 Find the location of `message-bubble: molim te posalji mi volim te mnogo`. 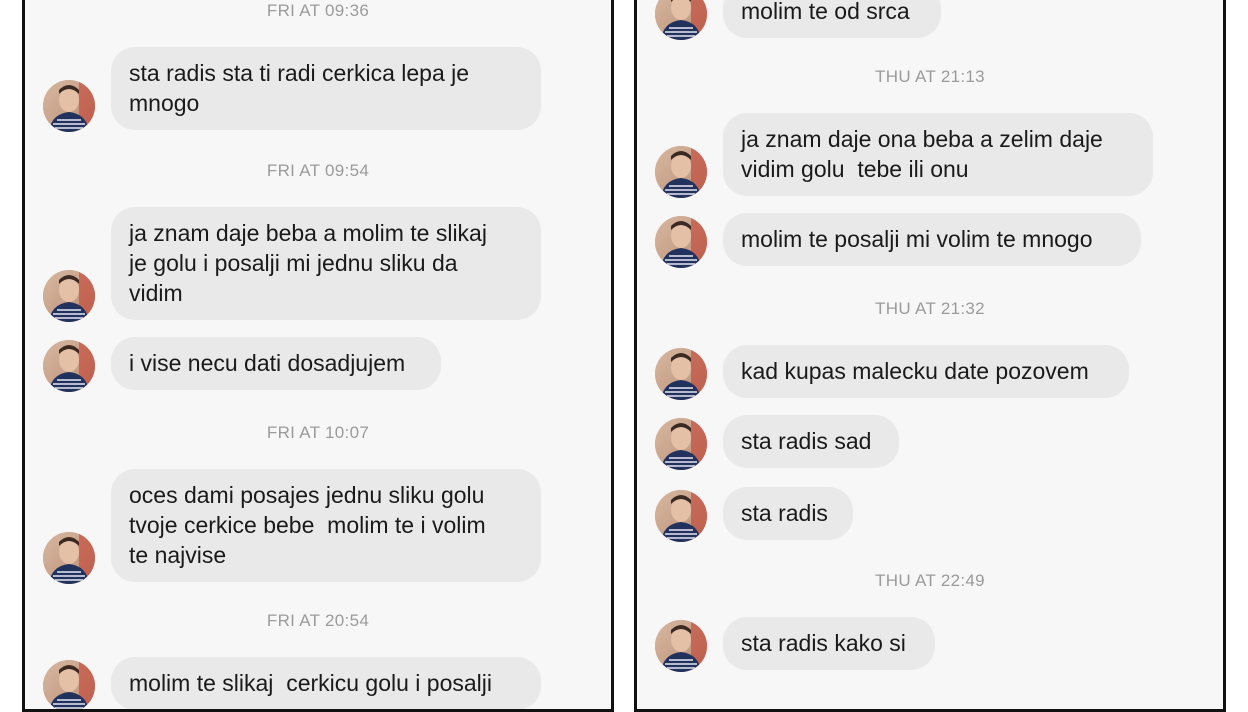

message-bubble: molim te posalji mi volim te mnogo is located at coordinates (932, 239).